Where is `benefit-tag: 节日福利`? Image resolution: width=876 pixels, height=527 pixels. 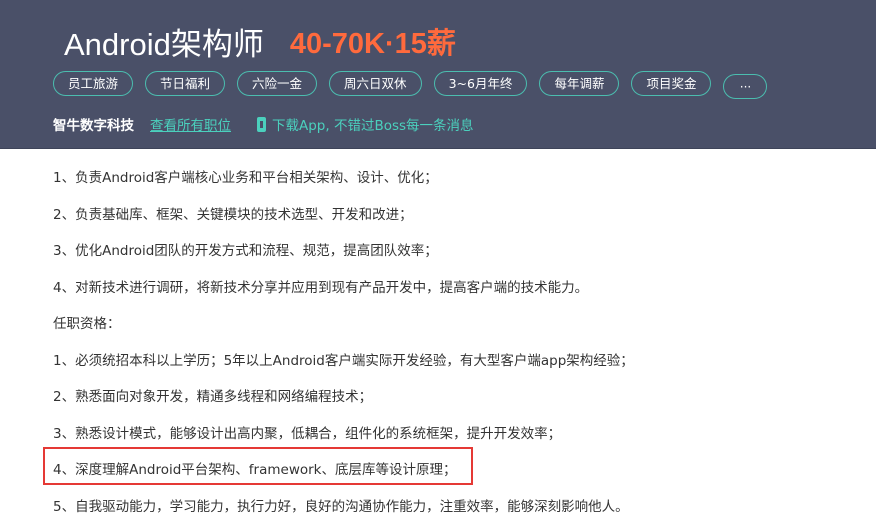 benefit-tag: 节日福利 is located at coordinates (185, 83).